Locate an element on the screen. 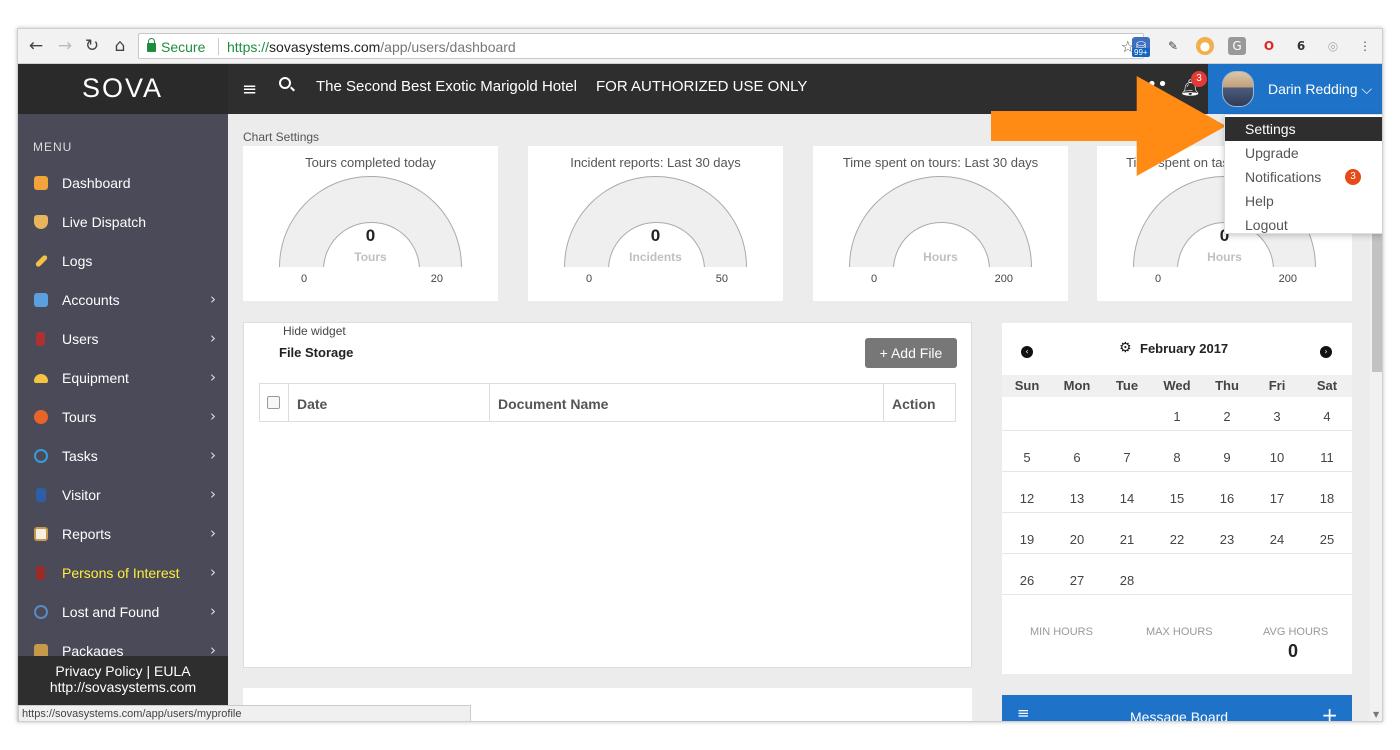 This screenshot has width=1400, height=750. calendar-day: 27 is located at coordinates (1077, 580).